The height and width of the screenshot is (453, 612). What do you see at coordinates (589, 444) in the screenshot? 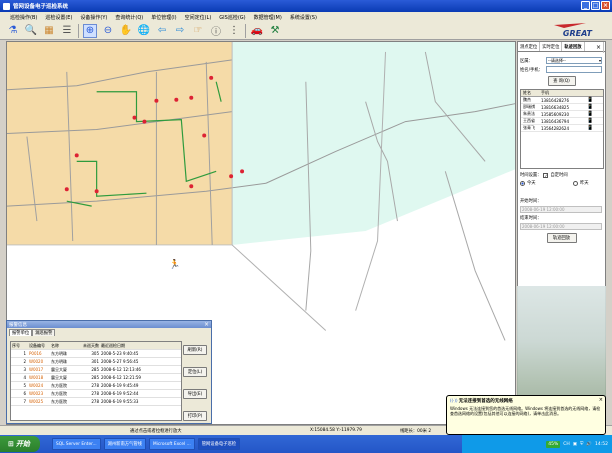
I see `volume-icon: 🔊` at bounding box center [589, 444].